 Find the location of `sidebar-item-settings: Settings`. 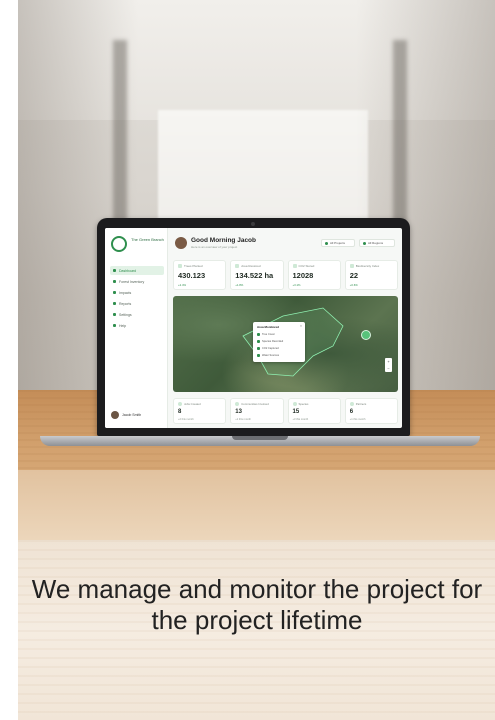

sidebar-item-settings: Settings is located at coordinates (137, 314).